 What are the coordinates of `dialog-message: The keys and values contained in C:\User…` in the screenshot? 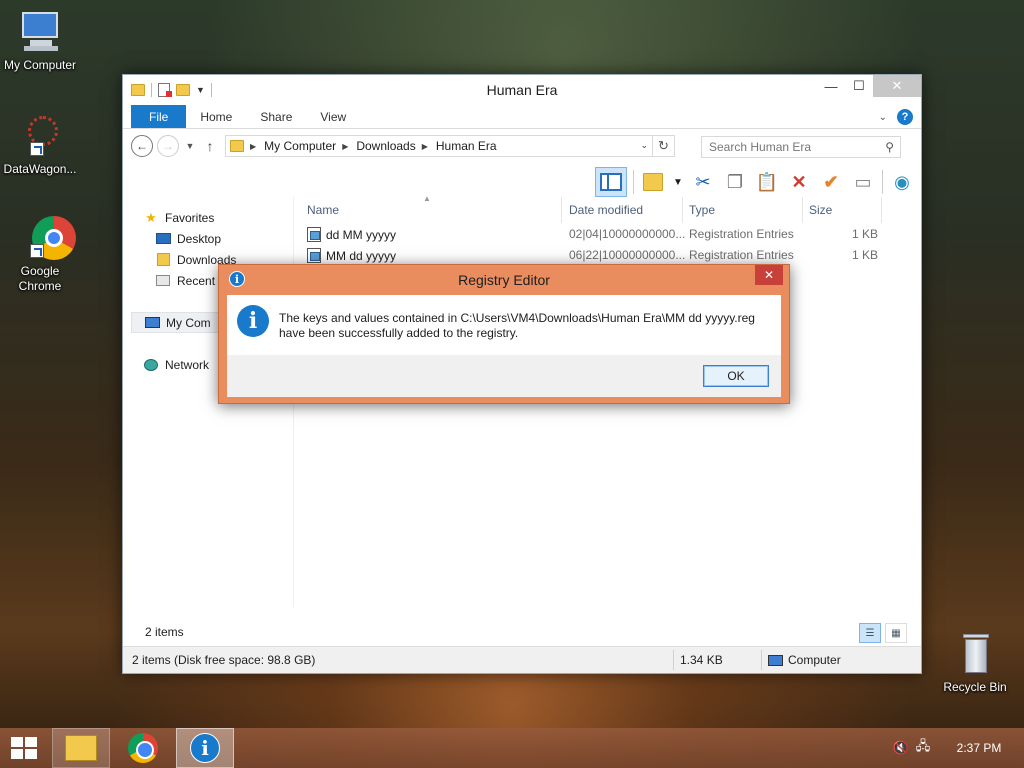 It's located at (517, 325).